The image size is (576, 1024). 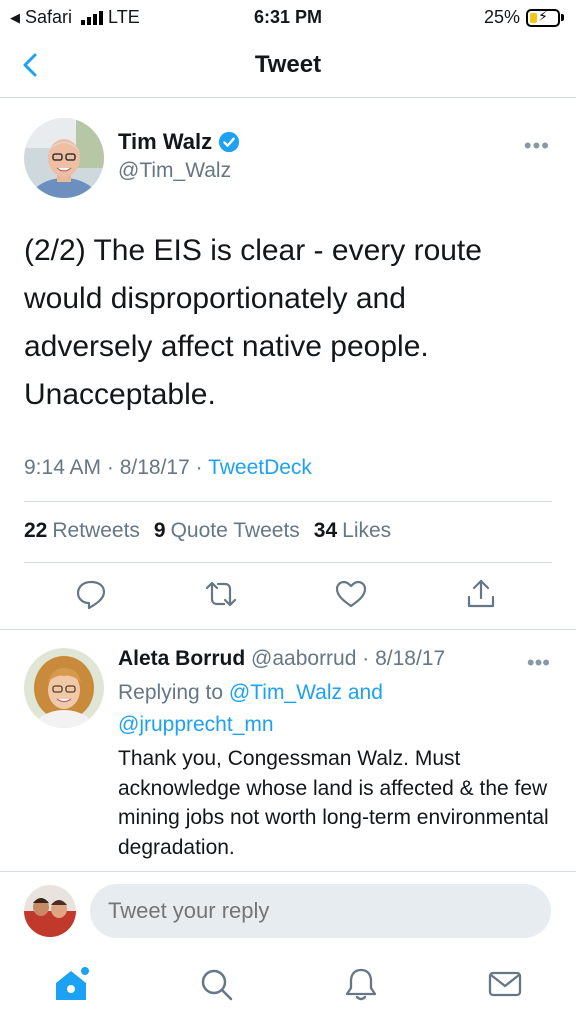 I want to click on replying-to: Replying to @Tim_Walz and @jrupprecht_mn, so click(x=328, y=709).